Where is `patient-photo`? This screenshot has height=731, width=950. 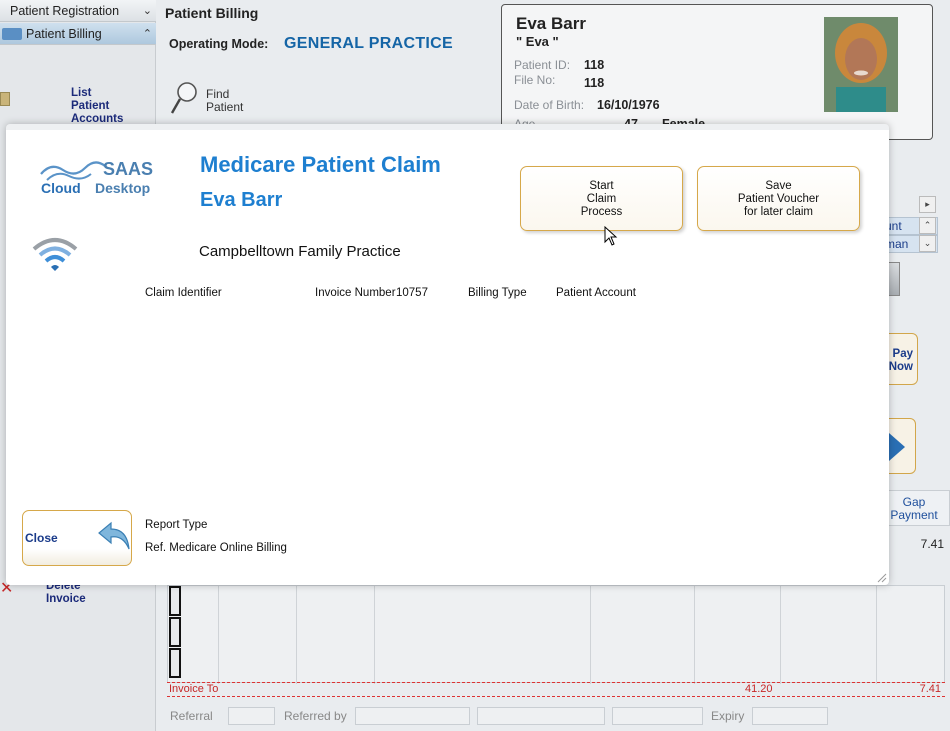 patient-photo is located at coordinates (861, 64).